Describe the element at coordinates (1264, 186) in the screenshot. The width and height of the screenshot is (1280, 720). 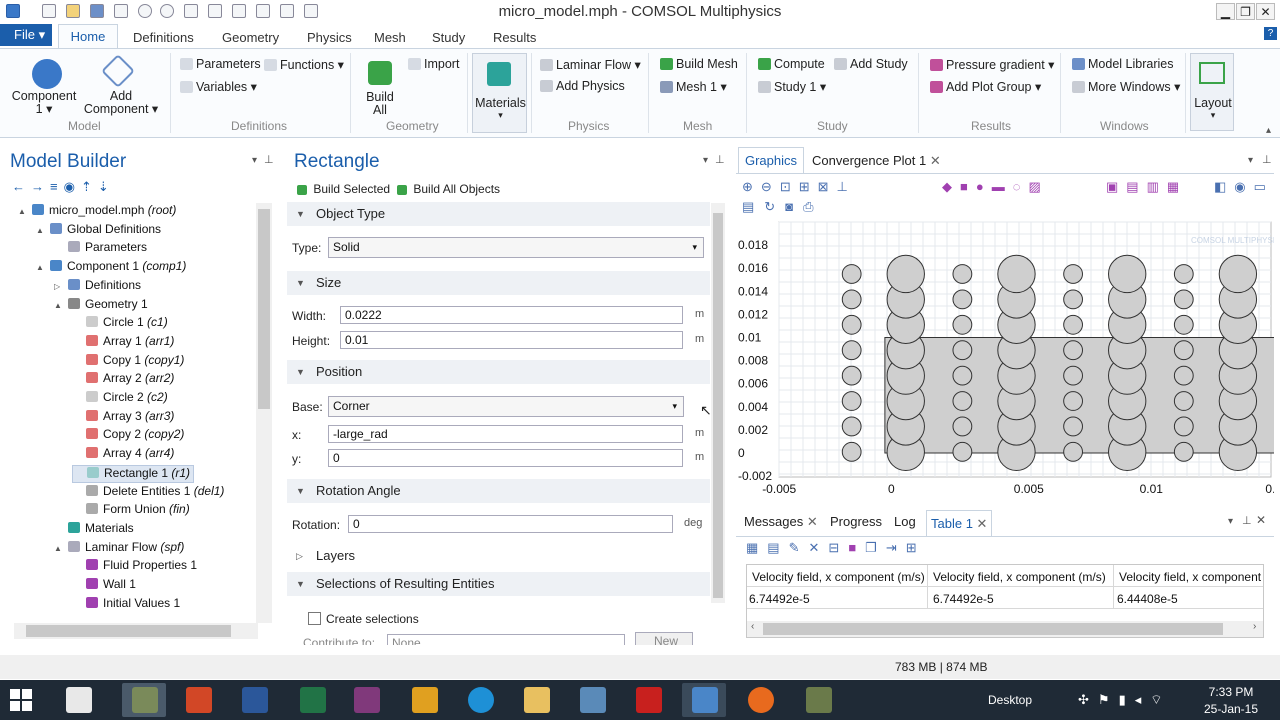
I see `render-icon: ▭` at that location.